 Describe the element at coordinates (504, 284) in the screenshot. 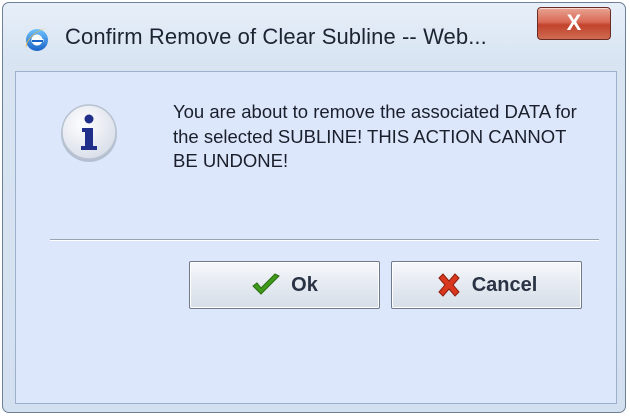

I see `cancel-label: Cancel` at that location.